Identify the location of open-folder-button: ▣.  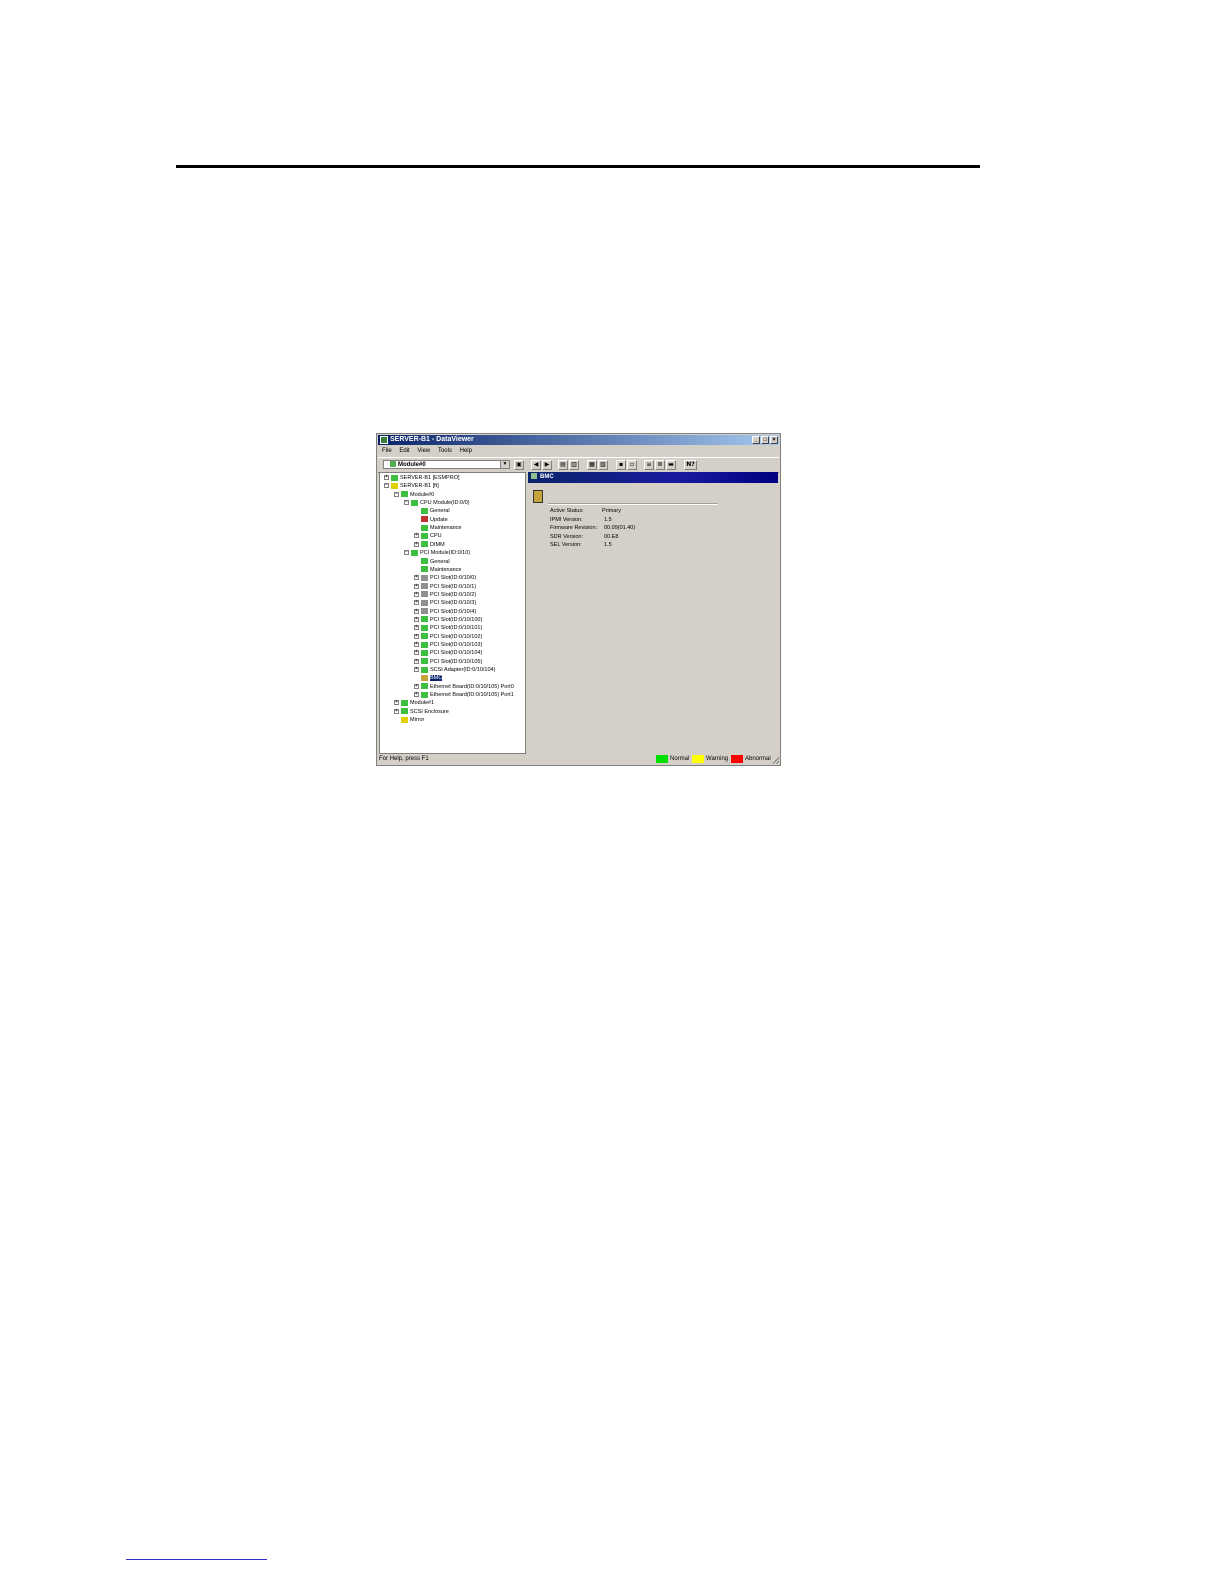
(519, 465).